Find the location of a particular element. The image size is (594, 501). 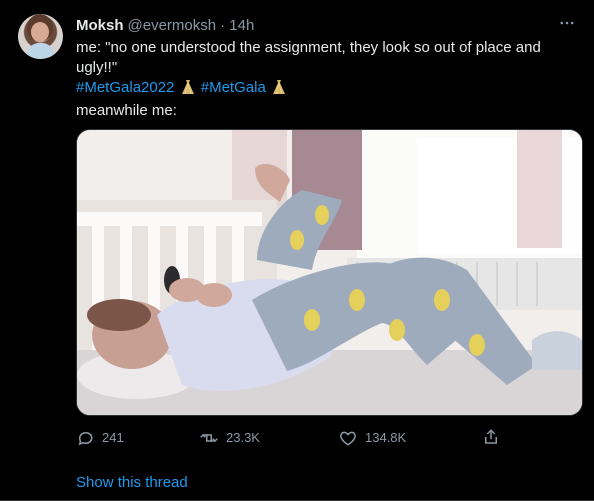

share-button is located at coordinates (491, 437).